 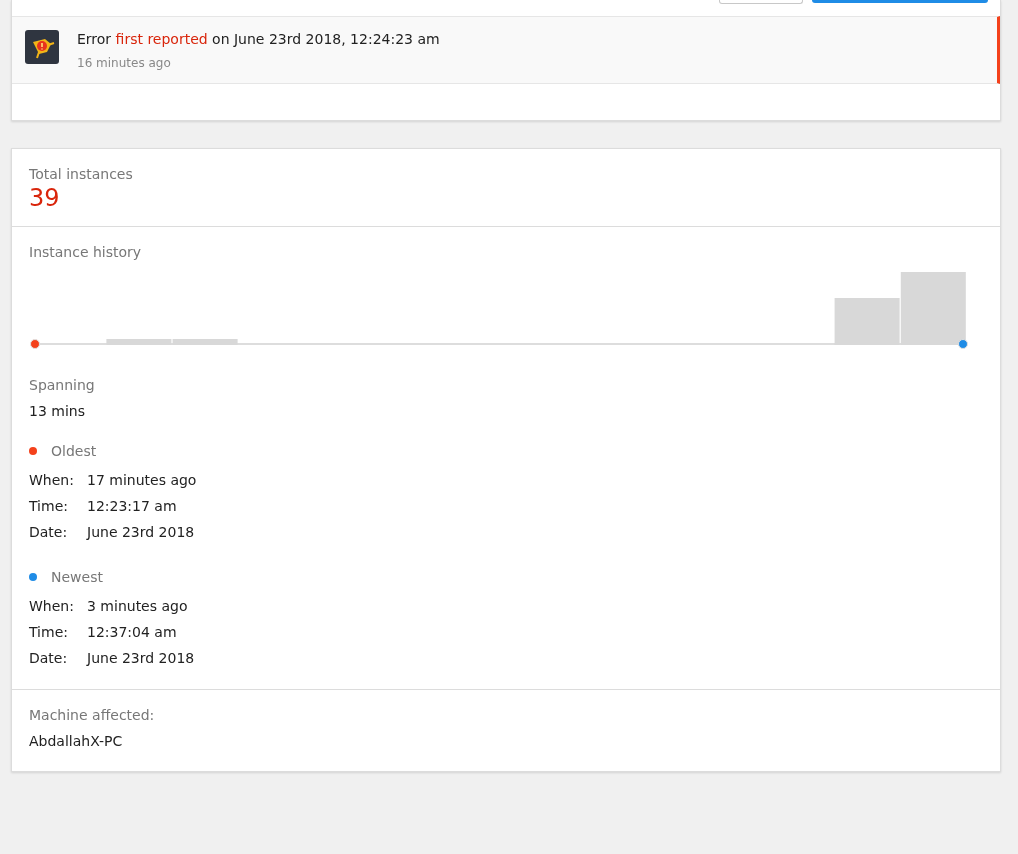 What do you see at coordinates (57, 411) in the screenshot?
I see `spanning-value: 13 mins` at bounding box center [57, 411].